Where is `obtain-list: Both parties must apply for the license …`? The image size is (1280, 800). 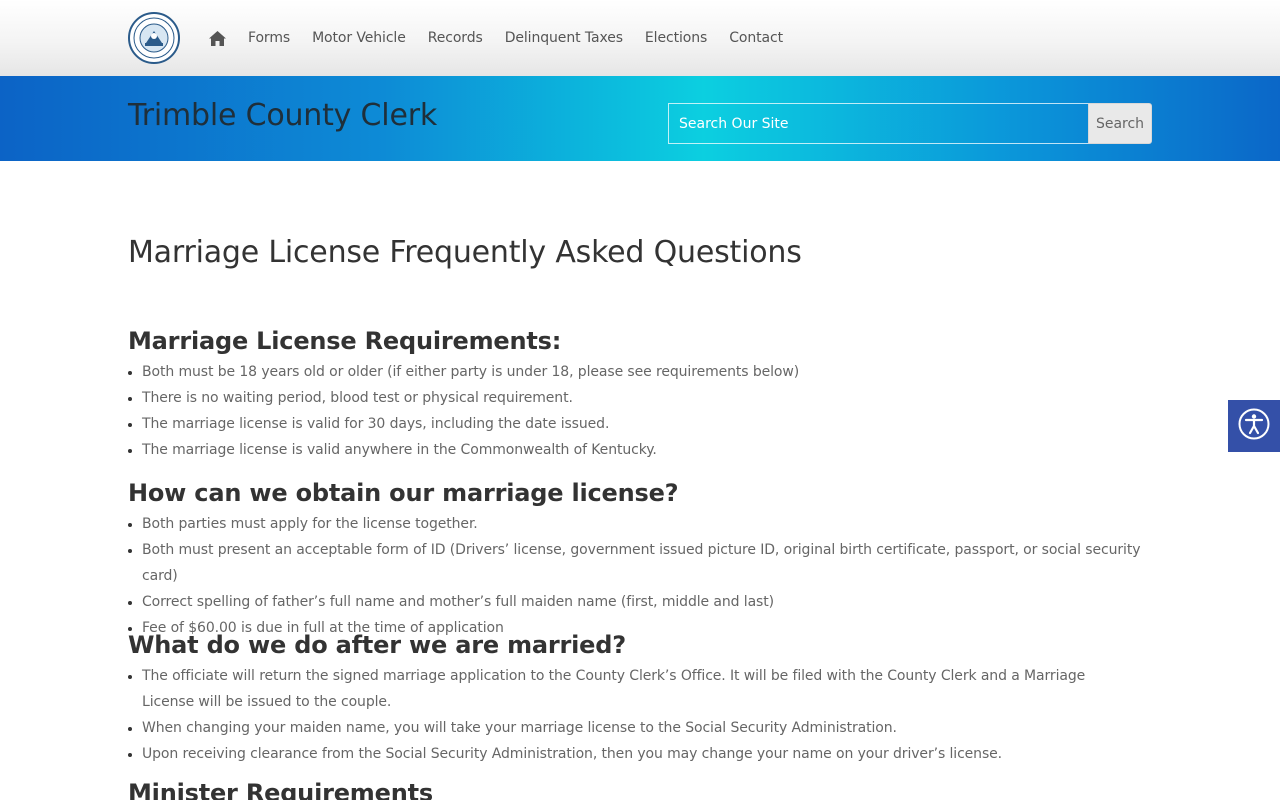 obtain-list: Both parties must apply for the license … is located at coordinates (647, 576).